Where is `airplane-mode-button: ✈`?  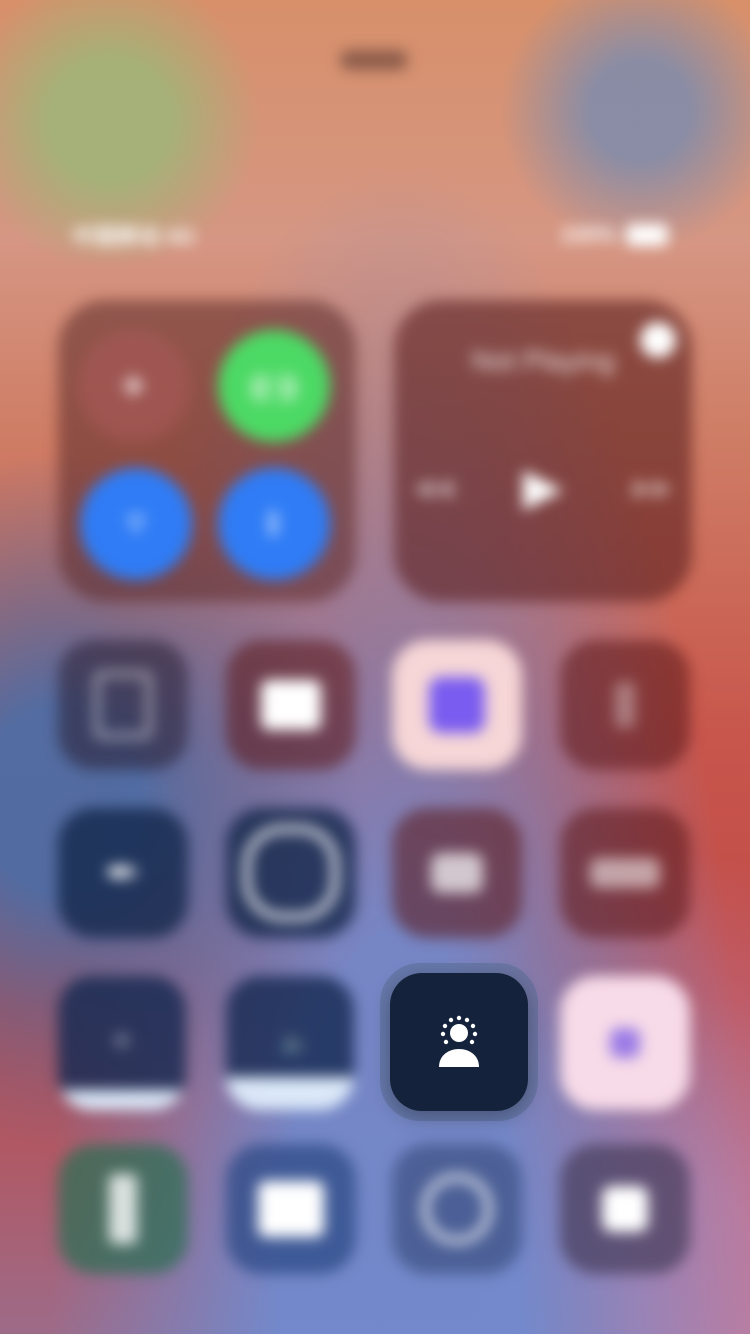
airplane-mode-button: ✈ is located at coordinates (134, 386).